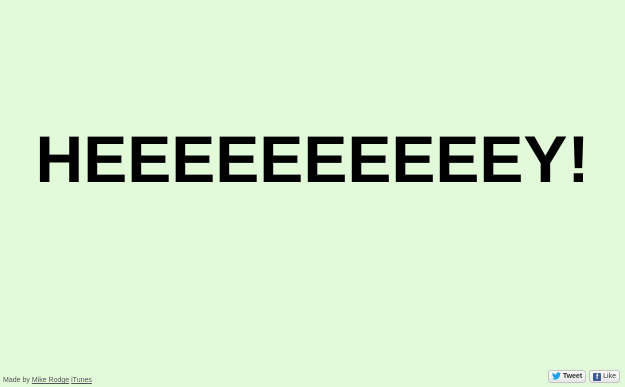 This screenshot has height=387, width=625. Describe the element at coordinates (81, 380) in the screenshot. I see `itunes-link: iTunes` at that location.